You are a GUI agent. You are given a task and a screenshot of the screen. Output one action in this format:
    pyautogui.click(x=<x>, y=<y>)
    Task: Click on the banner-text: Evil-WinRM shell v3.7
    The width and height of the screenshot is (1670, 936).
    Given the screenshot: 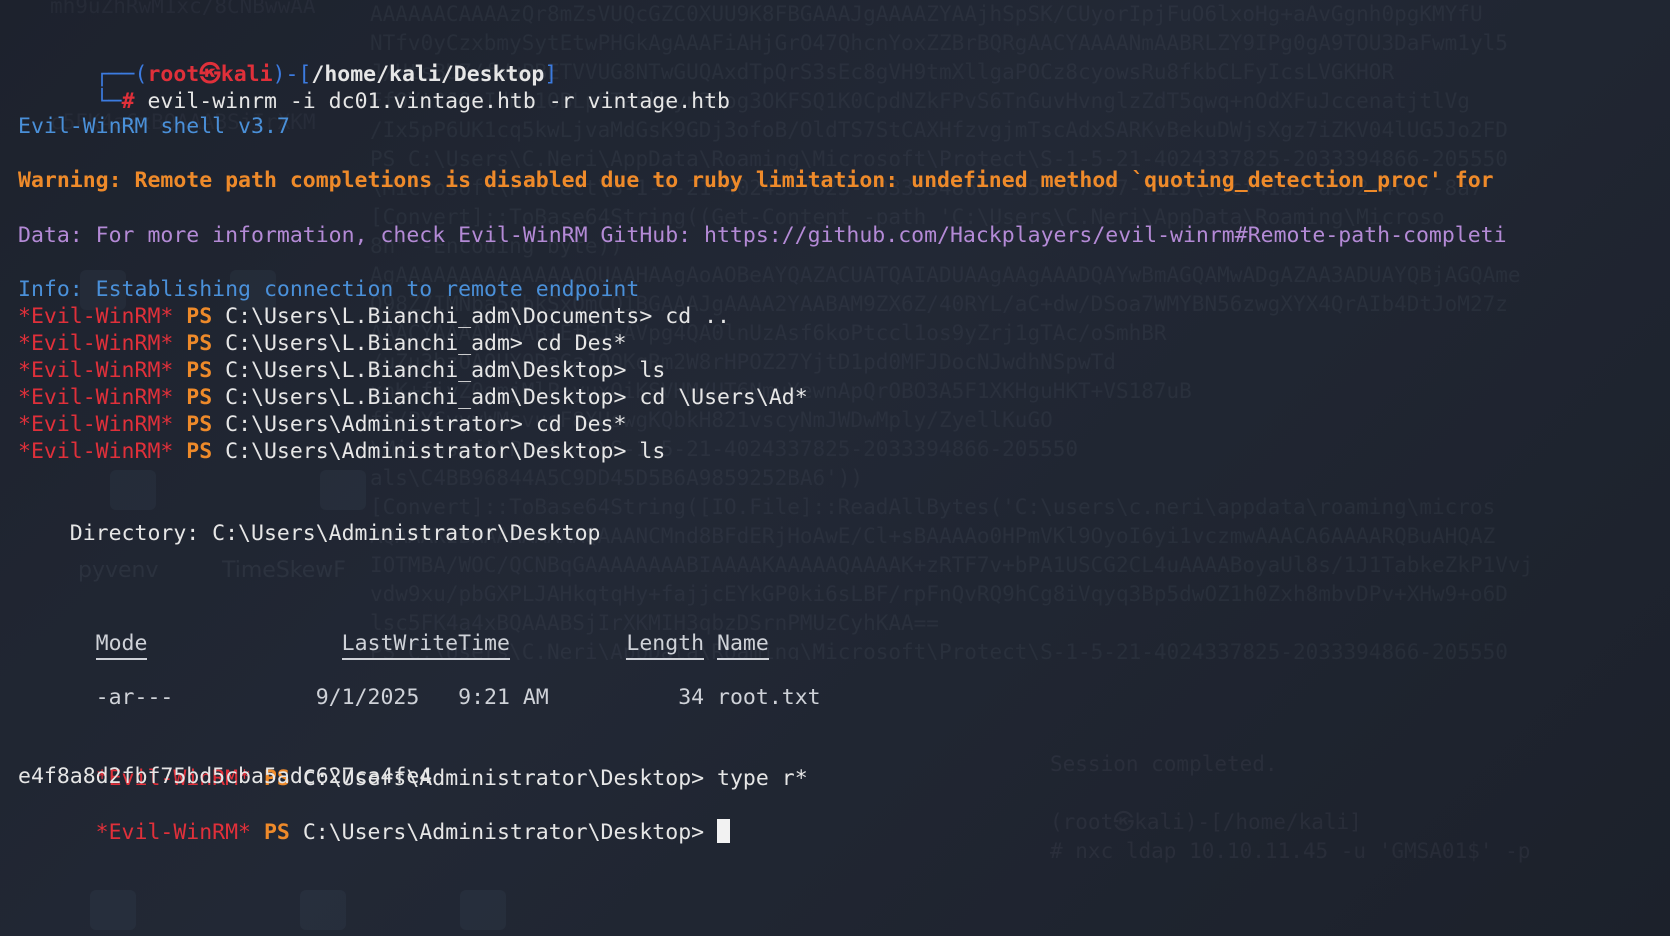 What is the action you would take?
    pyautogui.click(x=154, y=126)
    